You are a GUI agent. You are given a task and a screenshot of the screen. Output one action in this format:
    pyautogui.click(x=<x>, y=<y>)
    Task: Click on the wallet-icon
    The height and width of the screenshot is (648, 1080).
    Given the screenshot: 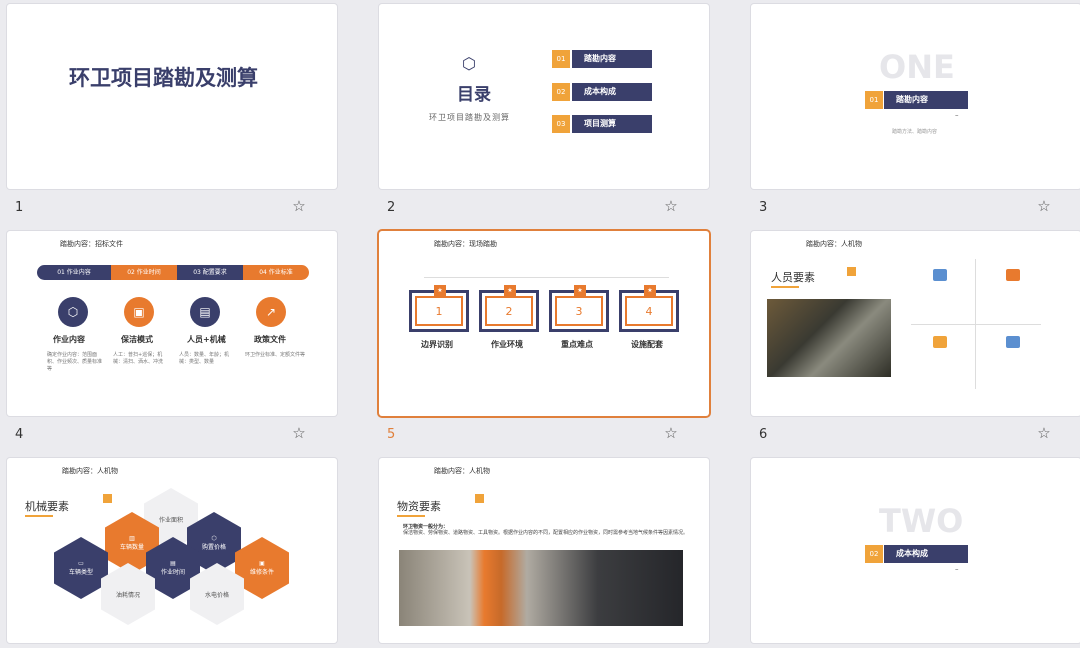 What is the action you would take?
    pyautogui.click(x=940, y=342)
    